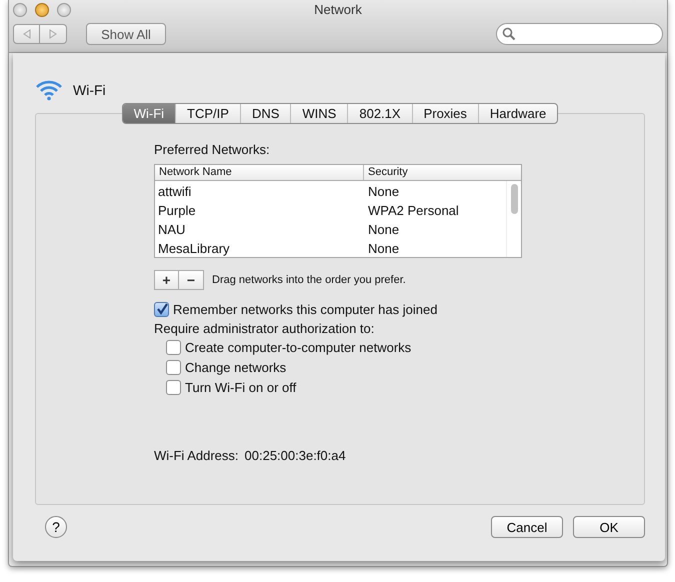 The image size is (675, 582). Describe the element at coordinates (295, 455) in the screenshot. I see `address-value: 00:25:00:3e:f0:a4` at that location.